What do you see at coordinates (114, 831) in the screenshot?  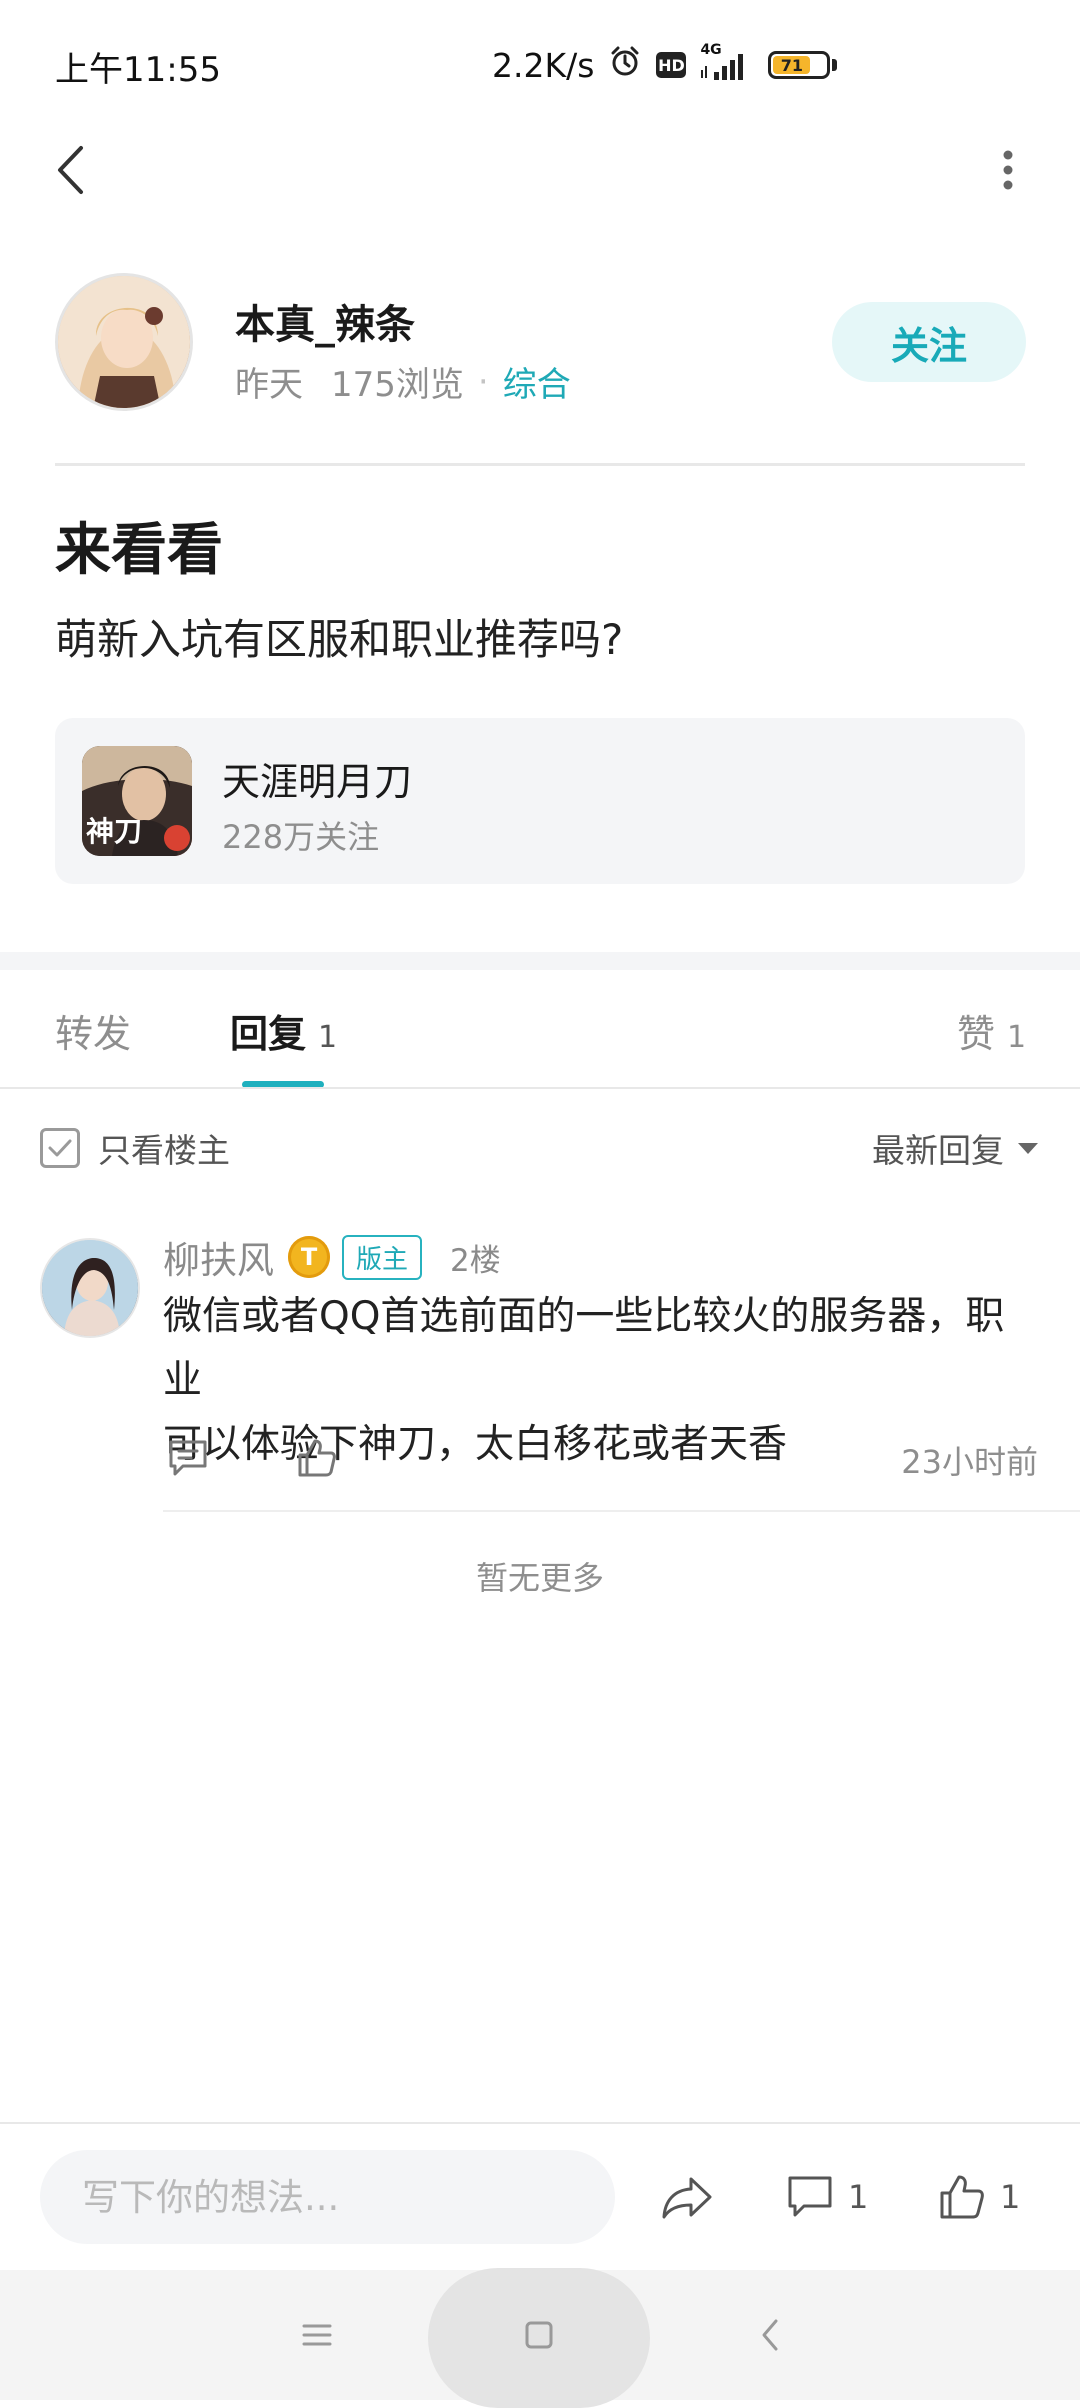 I see `game-icon-text: 神刀` at bounding box center [114, 831].